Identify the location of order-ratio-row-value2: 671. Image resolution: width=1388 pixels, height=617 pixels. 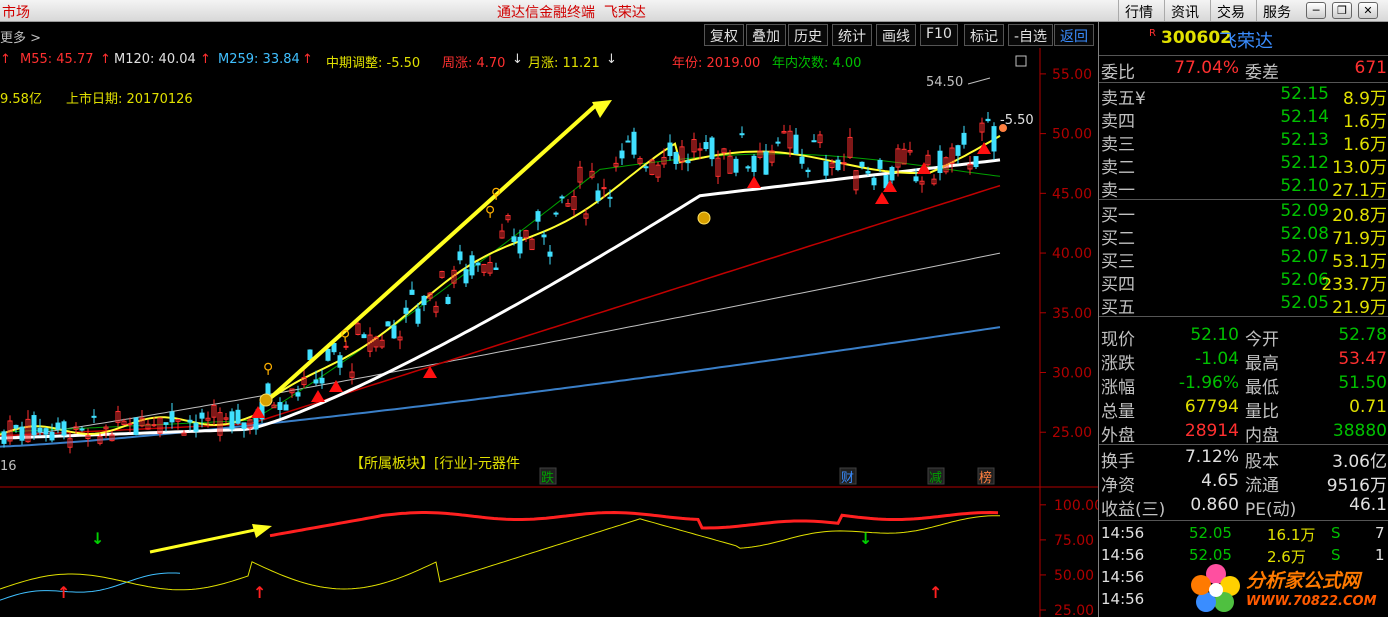
(1370, 68).